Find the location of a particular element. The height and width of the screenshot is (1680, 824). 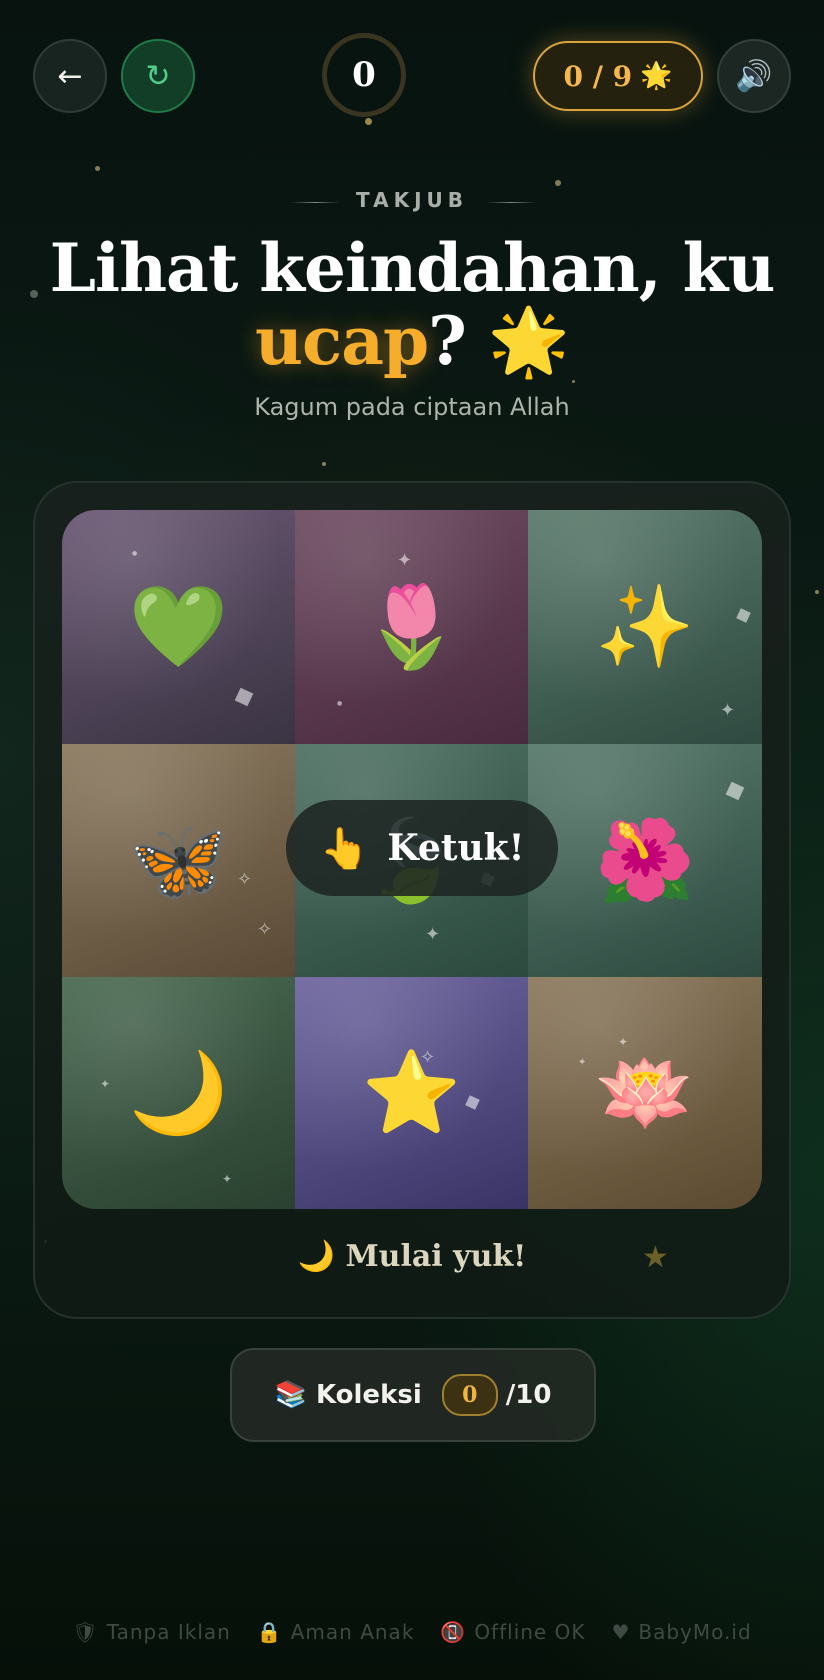

shield-icon: 🛡 is located at coordinates (85, 1632).